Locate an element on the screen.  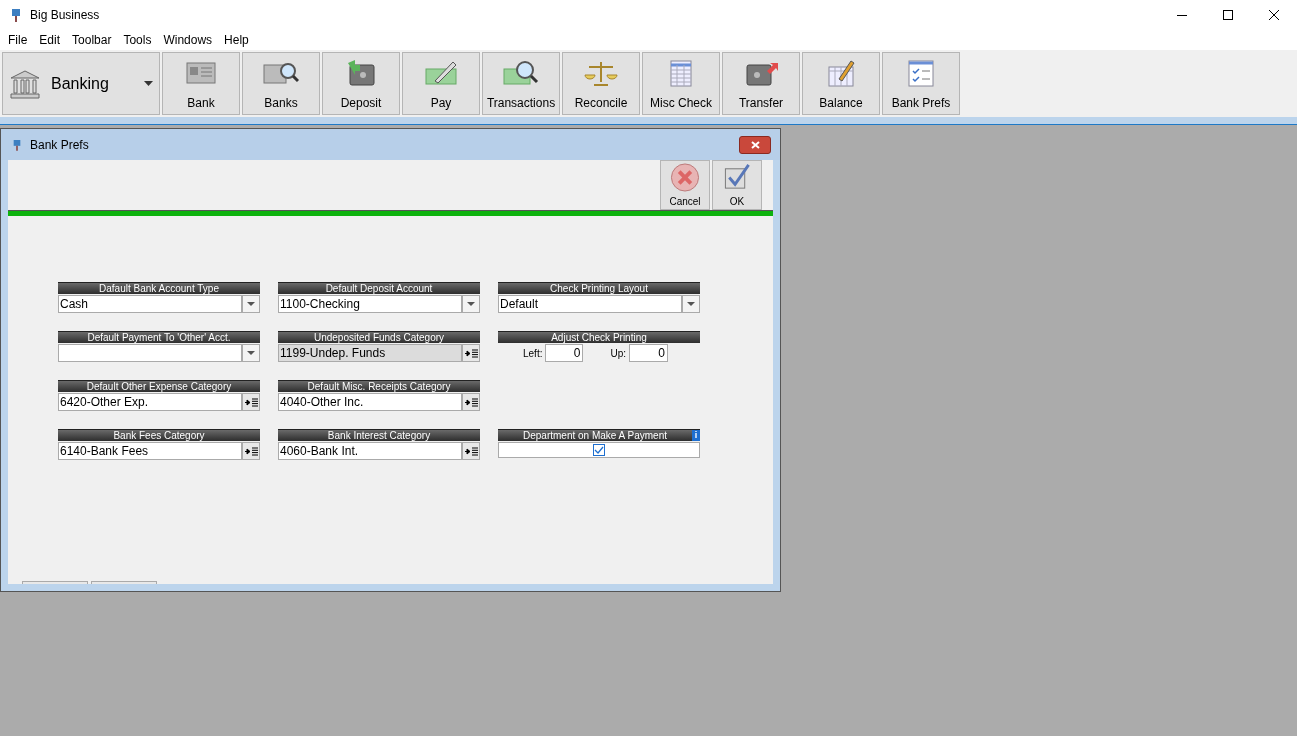
bank-building-icon is located at coordinates (25, 83).